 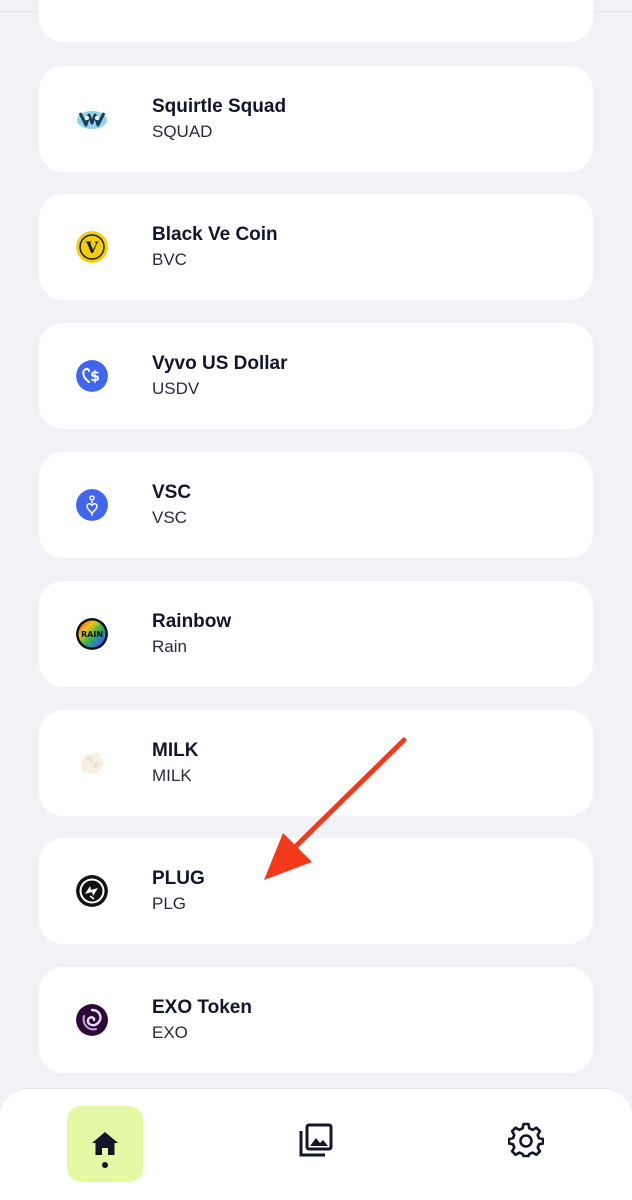 I want to click on nav-gallery-button, so click(x=316, y=1140).